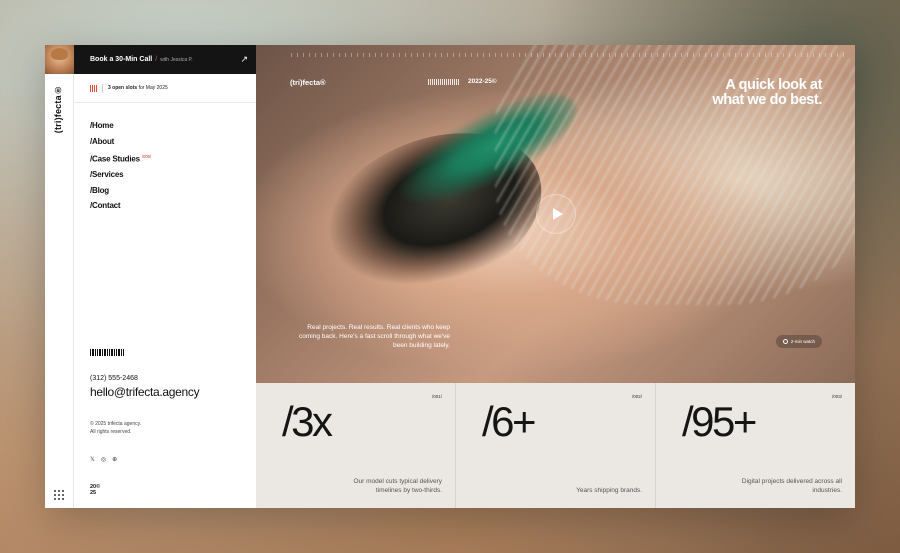 Image resolution: width=900 pixels, height=553 pixels. I want to click on stat-value: /95+, so click(719, 421).